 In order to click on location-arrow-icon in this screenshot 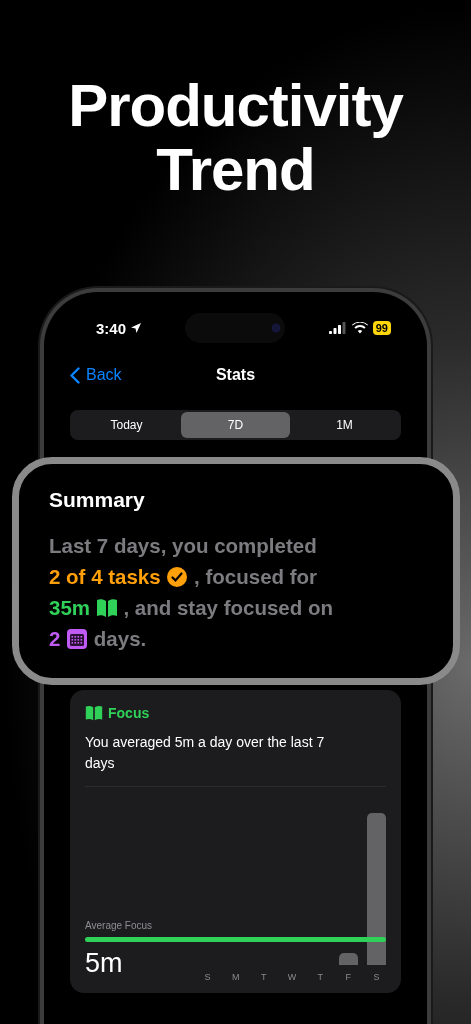, I will do `click(136, 328)`.